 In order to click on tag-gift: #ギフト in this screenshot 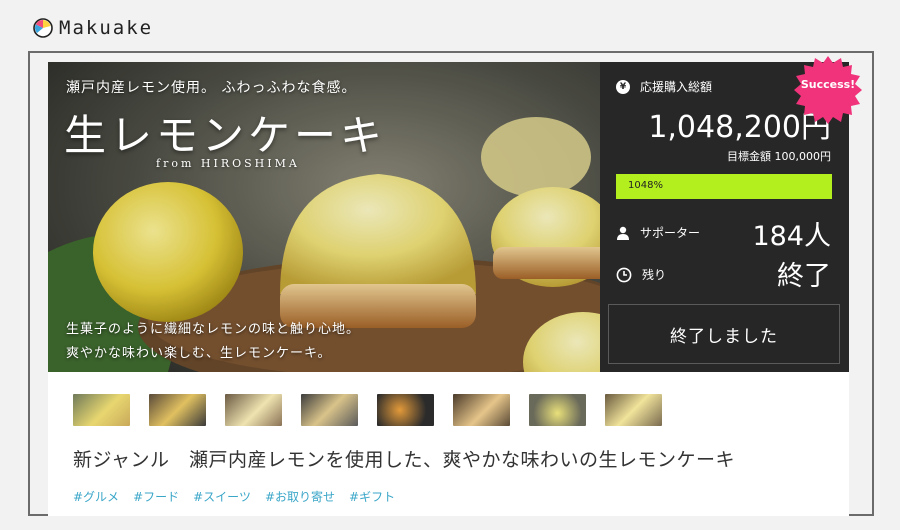, I will do `click(372, 496)`.